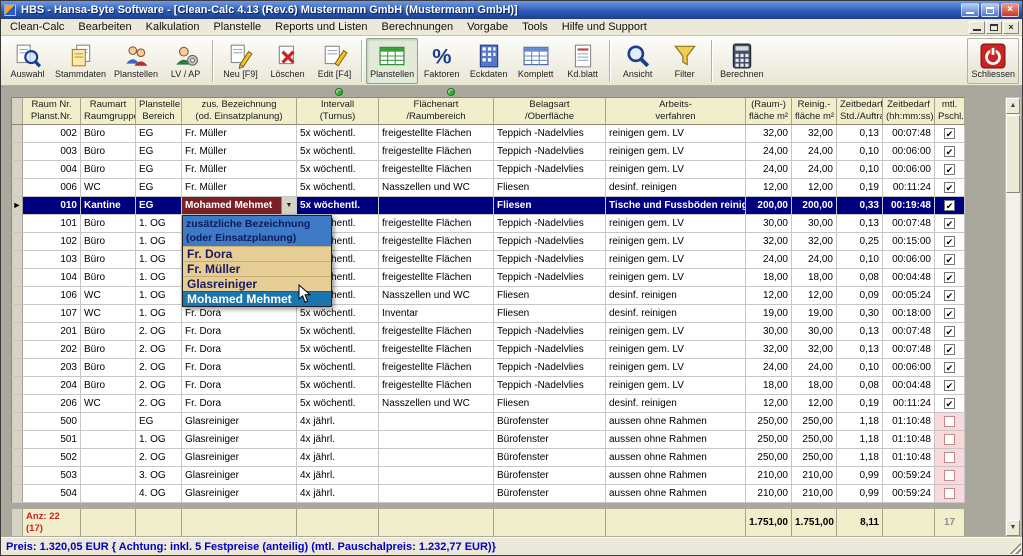  What do you see at coordinates (1013, 154) in the screenshot?
I see `scroll-thumb` at bounding box center [1013, 154].